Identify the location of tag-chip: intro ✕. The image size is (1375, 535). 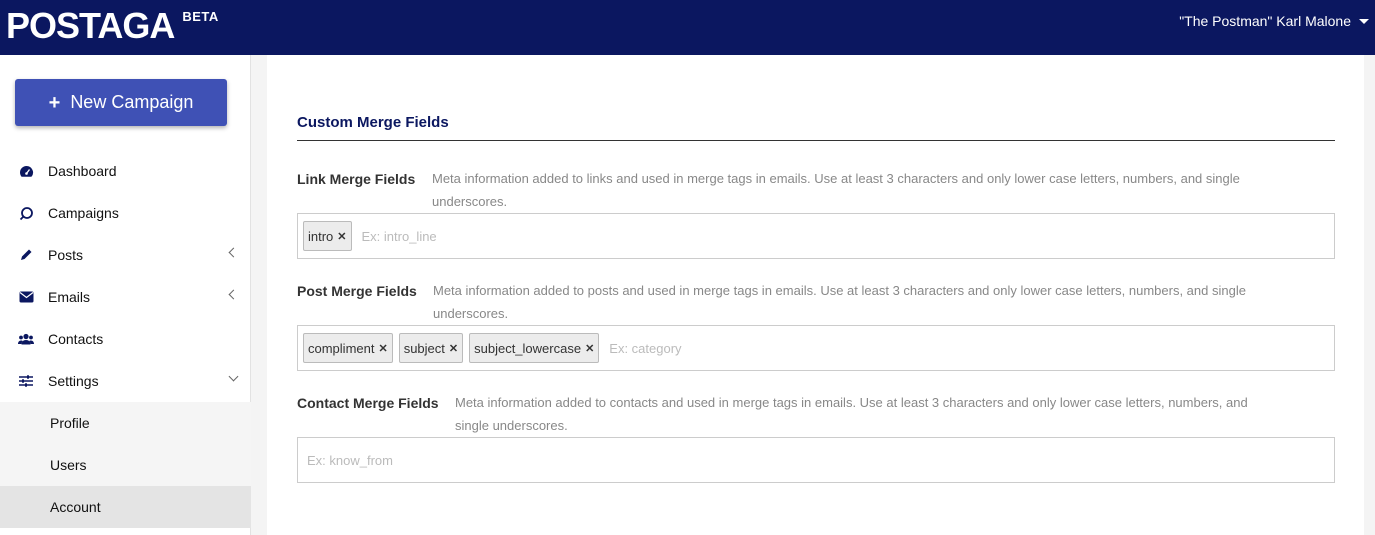
(327, 236).